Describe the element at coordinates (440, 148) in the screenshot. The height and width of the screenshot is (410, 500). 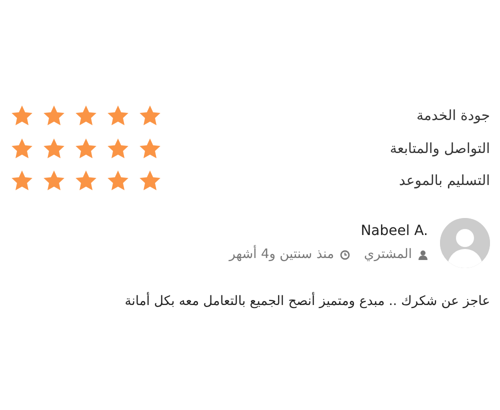
I see `rating-label: التواصل والمتابعة` at that location.